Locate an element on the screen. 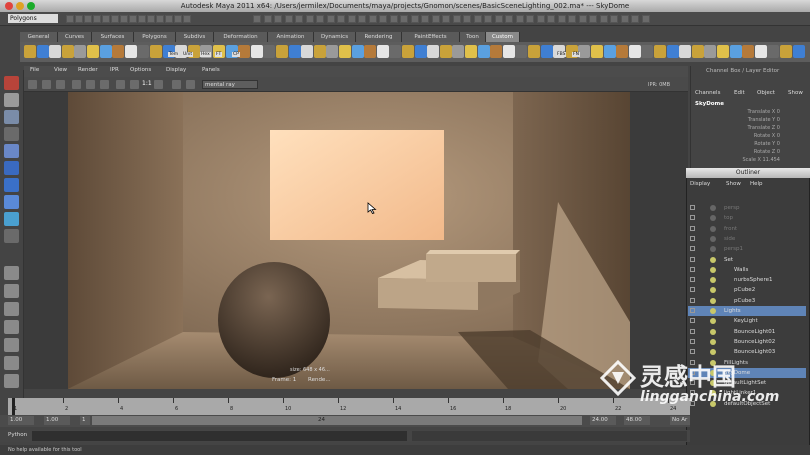  command-input is located at coordinates (219, 436).